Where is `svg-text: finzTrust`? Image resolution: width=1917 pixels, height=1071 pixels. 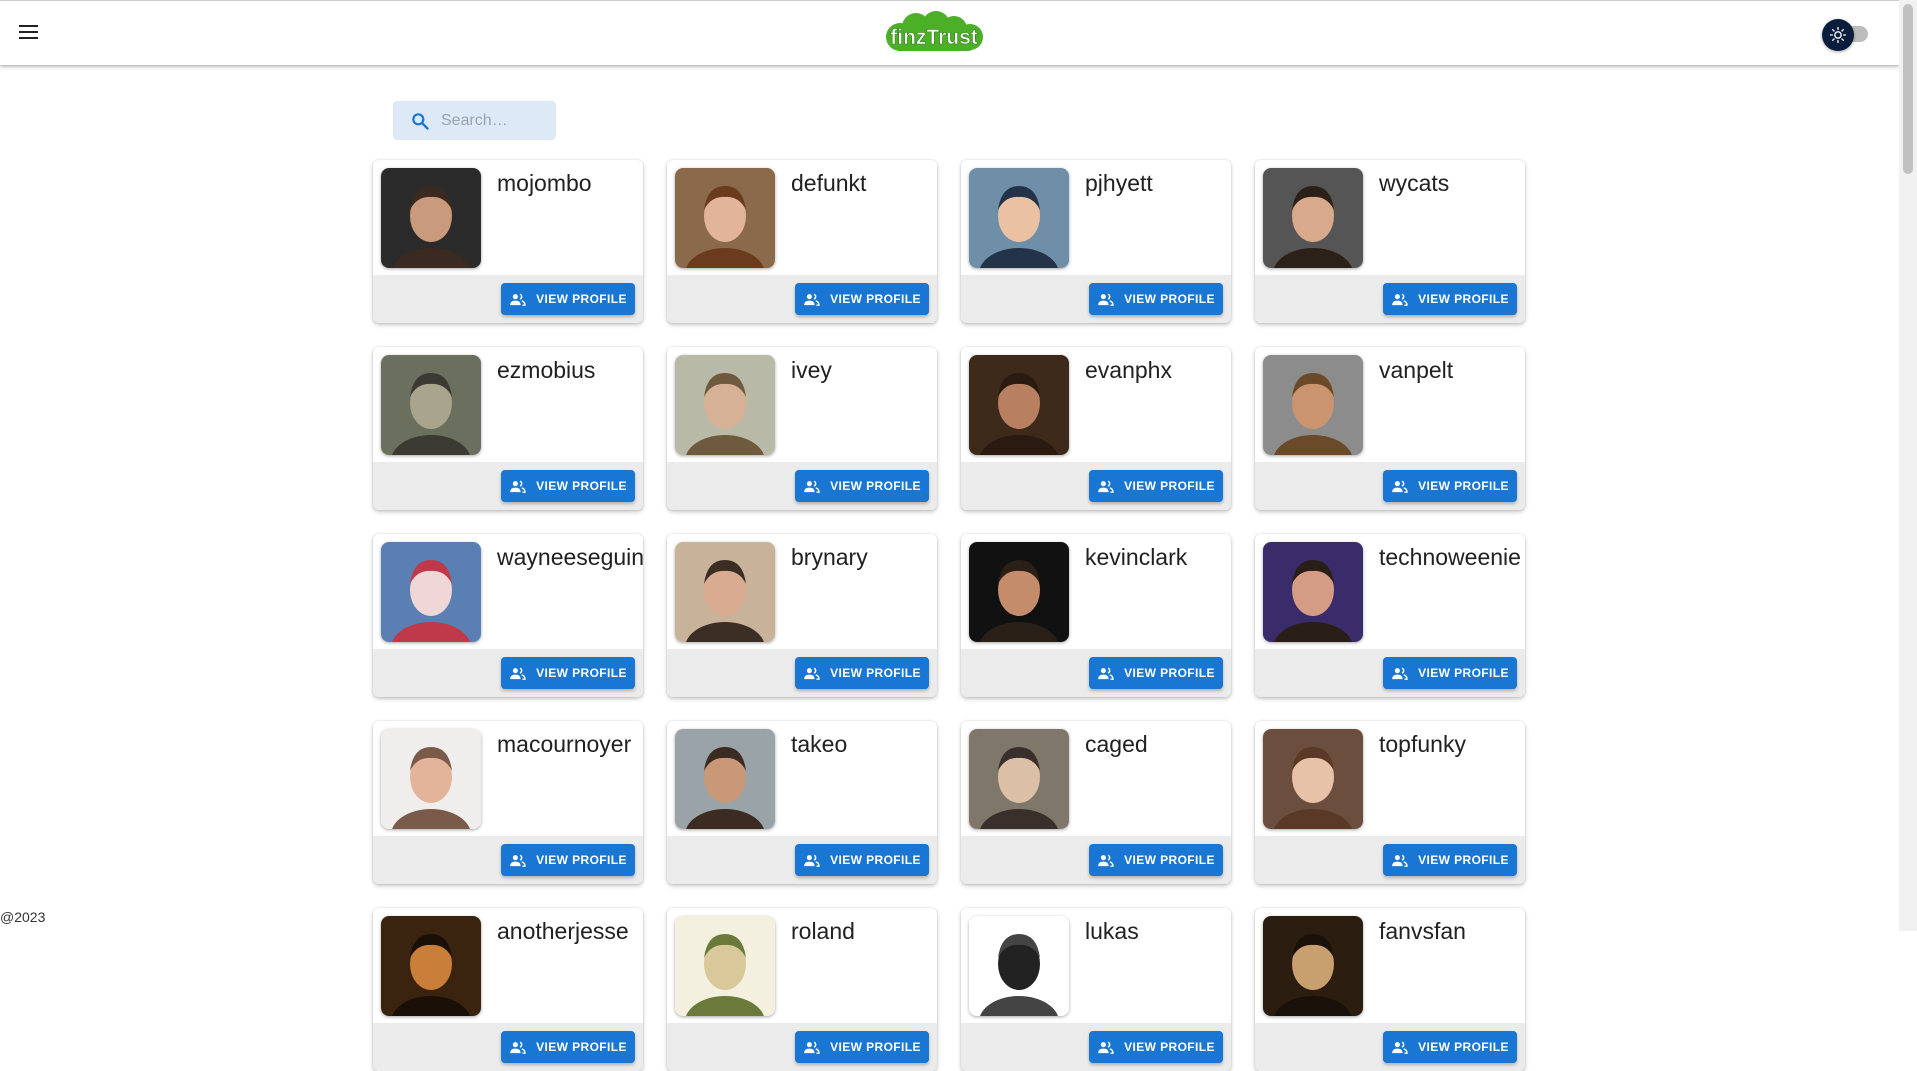 svg-text: finzTrust is located at coordinates (934, 37).